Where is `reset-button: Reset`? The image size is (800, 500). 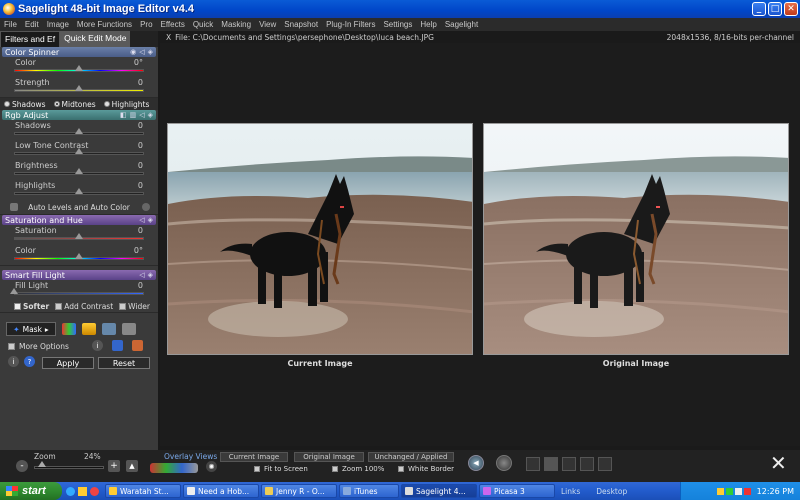 reset-button: Reset is located at coordinates (124, 363).